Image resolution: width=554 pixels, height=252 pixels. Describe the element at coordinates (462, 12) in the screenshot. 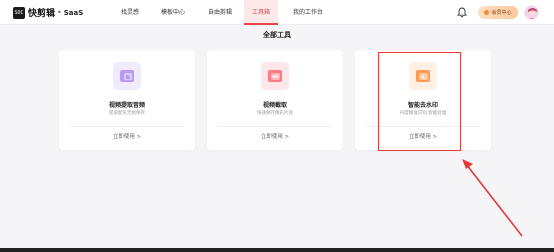

I see `bell-icon` at that location.